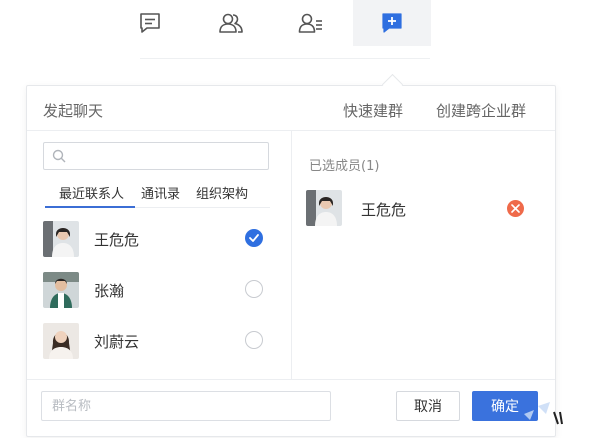  Describe the element at coordinates (373, 110) in the screenshot. I see `quick-group-link: 快速建群` at that location.